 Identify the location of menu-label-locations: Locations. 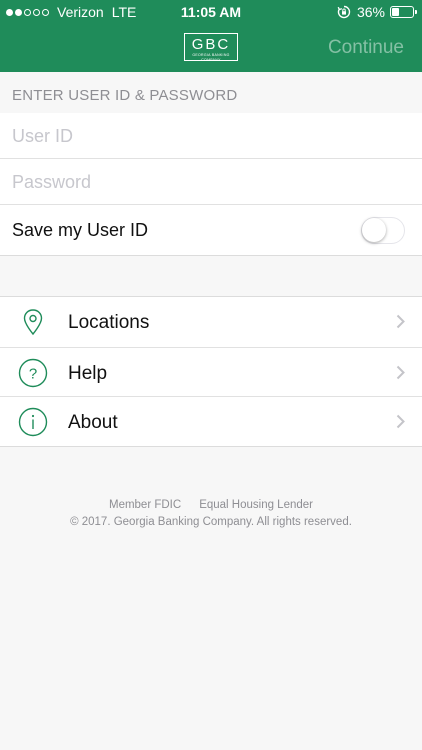
(109, 322).